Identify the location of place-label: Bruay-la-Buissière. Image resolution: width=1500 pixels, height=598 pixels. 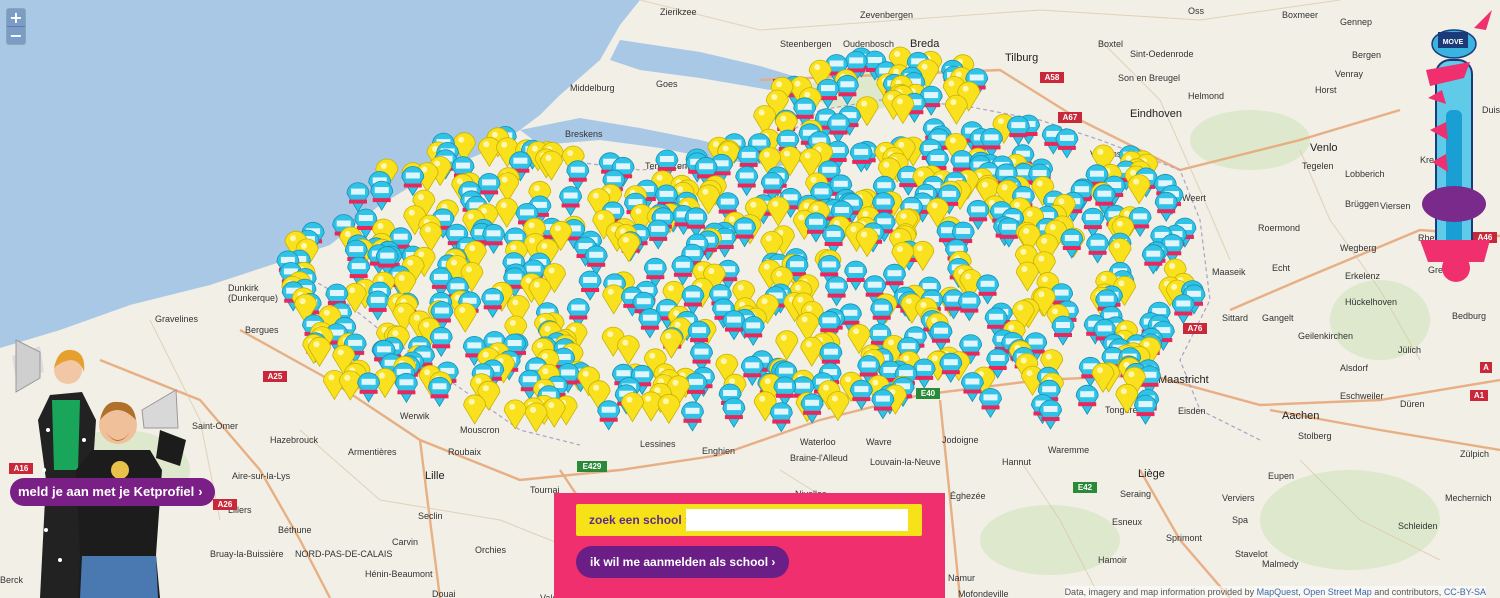
(247, 554).